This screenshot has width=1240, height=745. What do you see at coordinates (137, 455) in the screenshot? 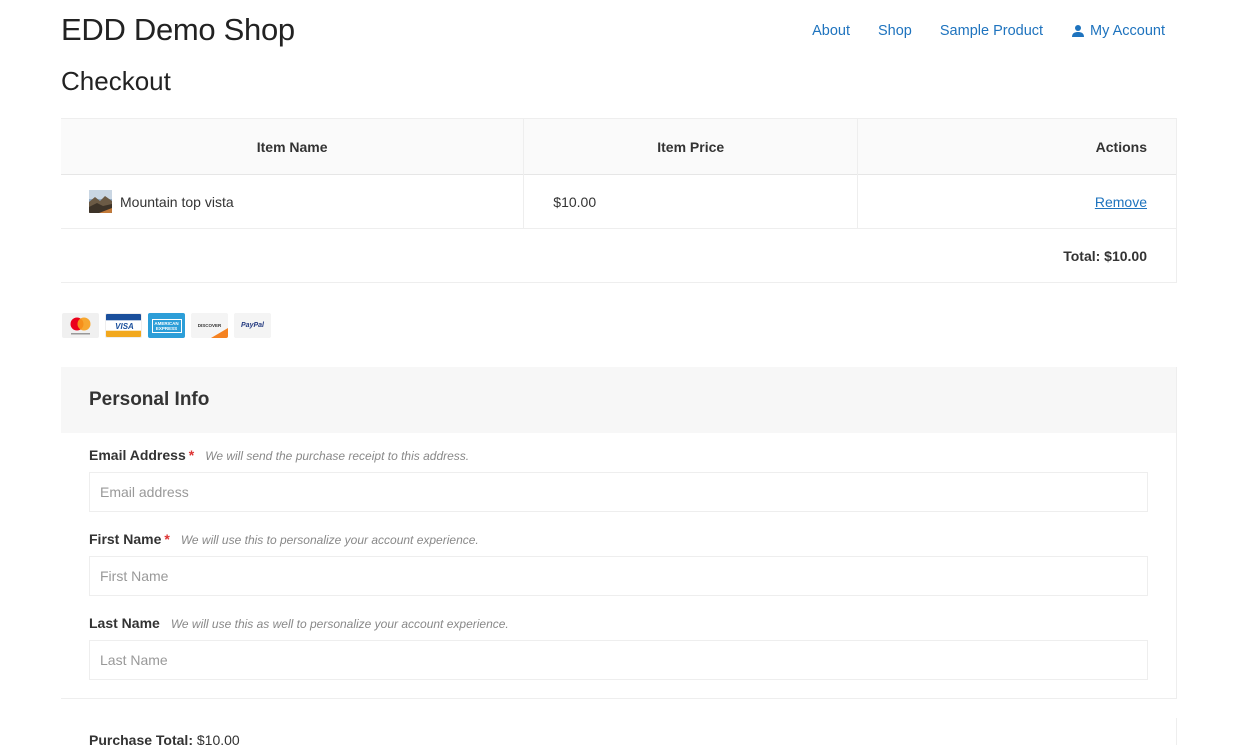
I see `email-label-text: Email Address` at bounding box center [137, 455].